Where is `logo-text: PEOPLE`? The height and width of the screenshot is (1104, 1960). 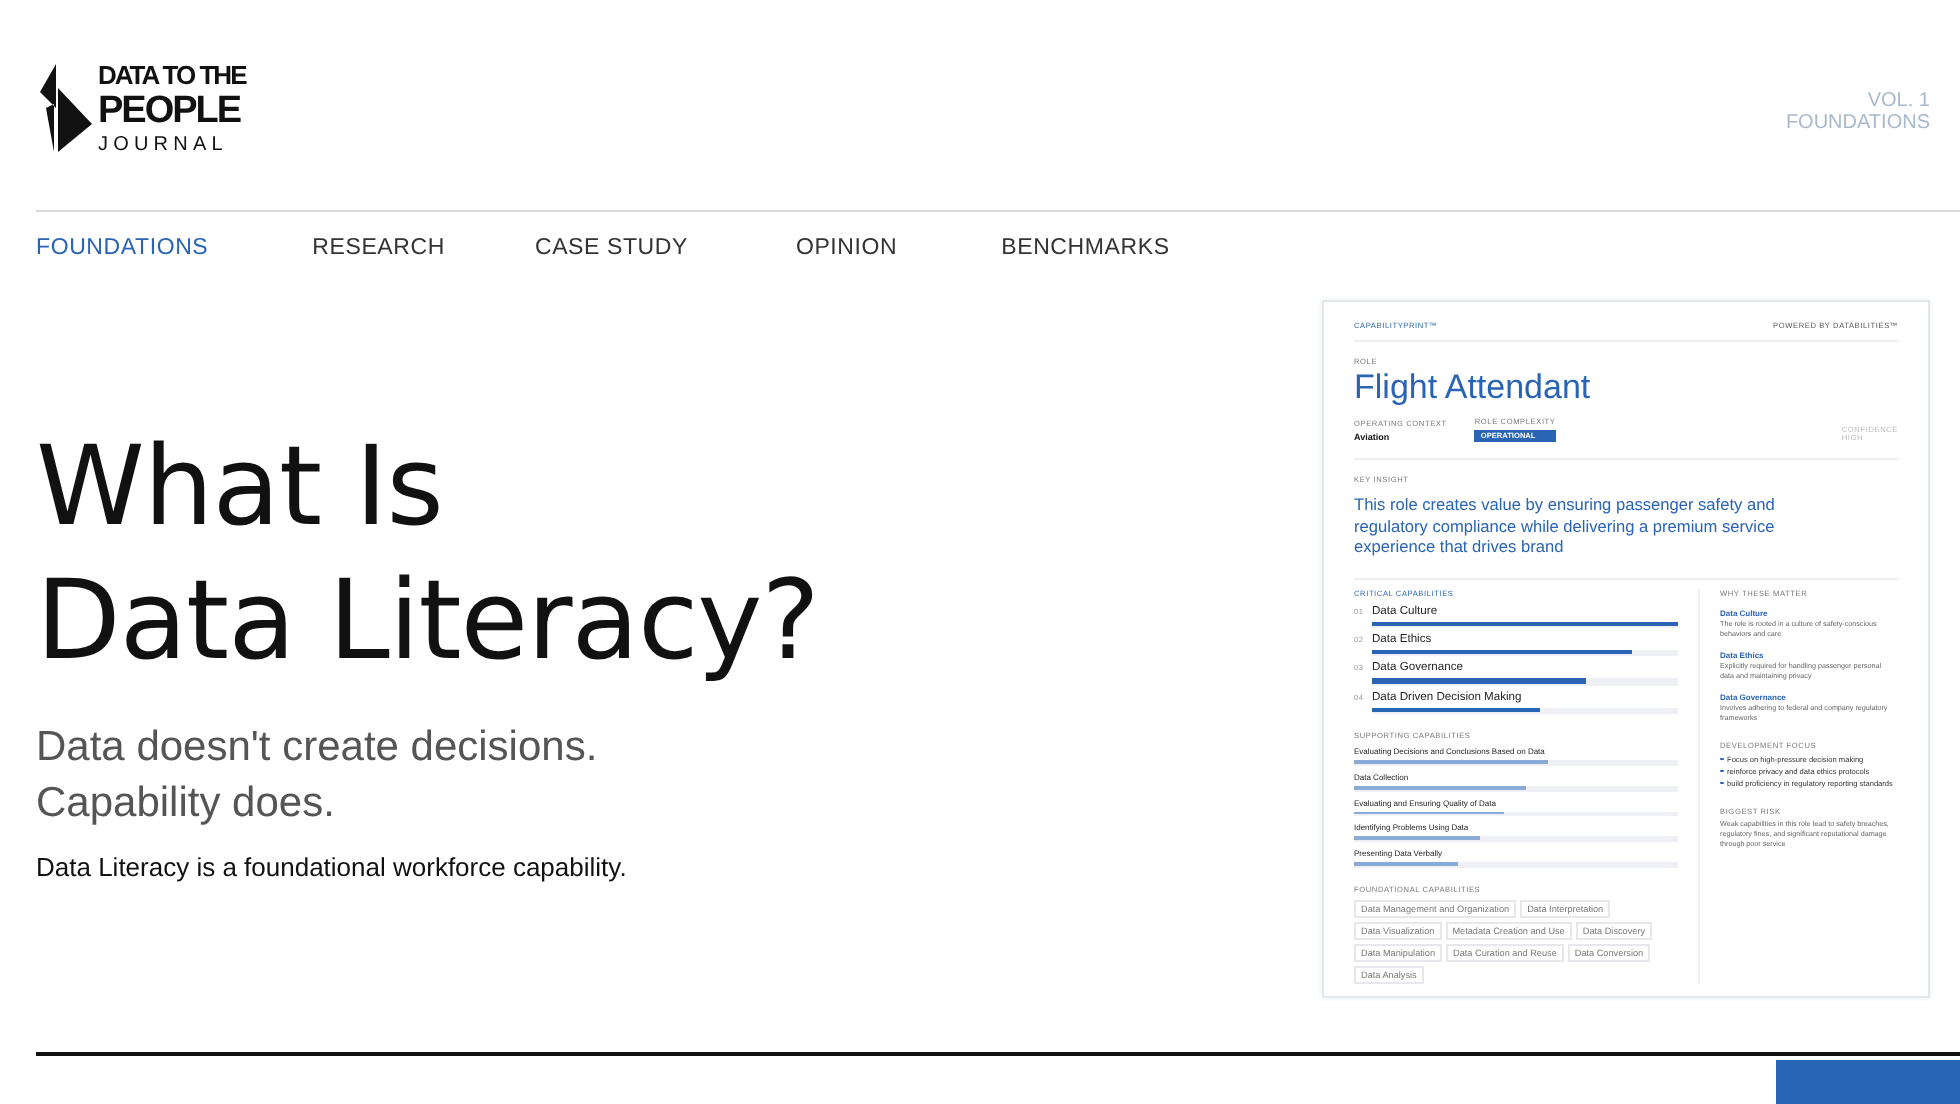
logo-text: PEOPLE is located at coordinates (170, 112).